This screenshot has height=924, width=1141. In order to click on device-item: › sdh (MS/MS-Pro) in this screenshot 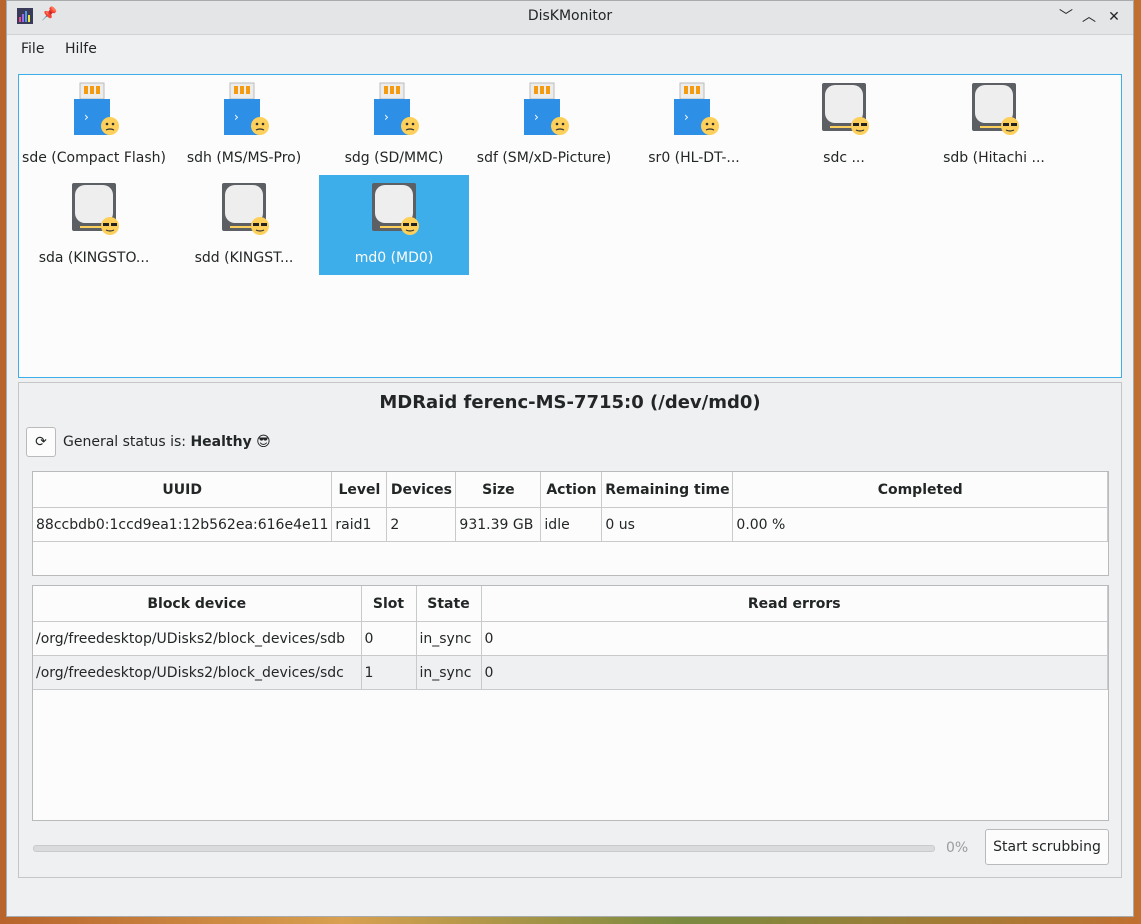, I will do `click(244, 125)`.